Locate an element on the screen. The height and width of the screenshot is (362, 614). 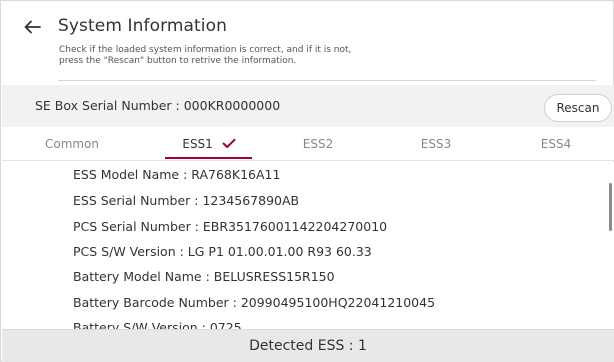
back-button is located at coordinates (33, 27).